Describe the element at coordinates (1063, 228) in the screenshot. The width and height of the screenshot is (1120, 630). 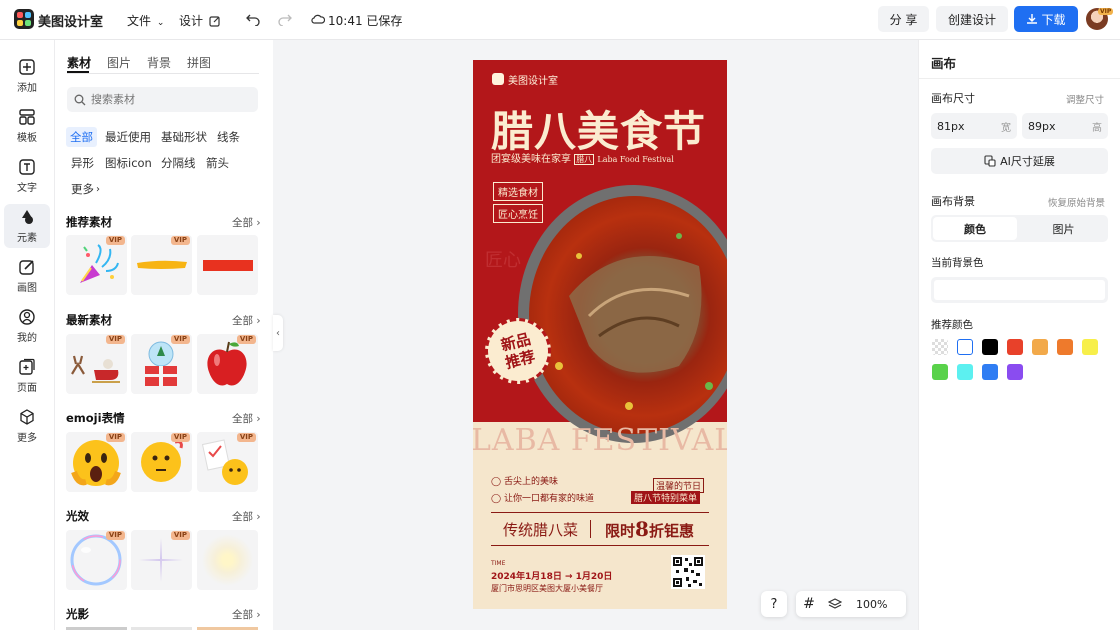
I see `bg-tab-image: 图片` at that location.